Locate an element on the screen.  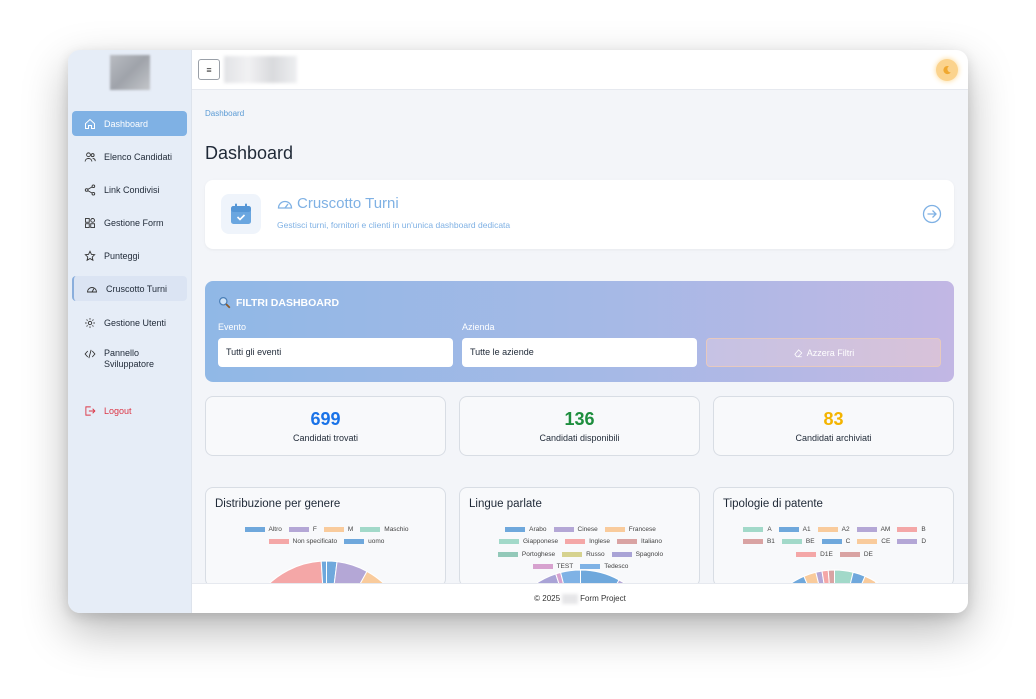
legend-label: AM is located at coordinates (885, 529).